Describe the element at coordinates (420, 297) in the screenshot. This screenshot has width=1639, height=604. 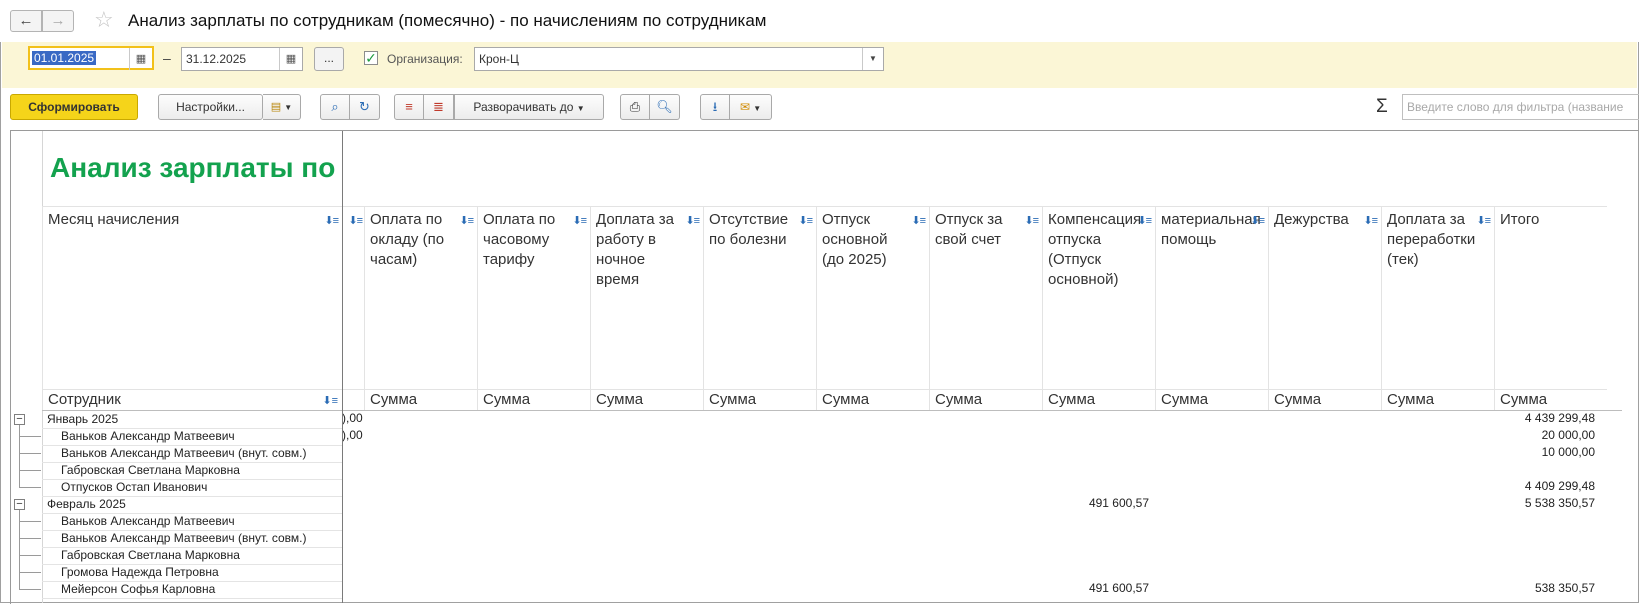
I see `column-header: Оплата по окладу (по часам) ⬇≡` at that location.